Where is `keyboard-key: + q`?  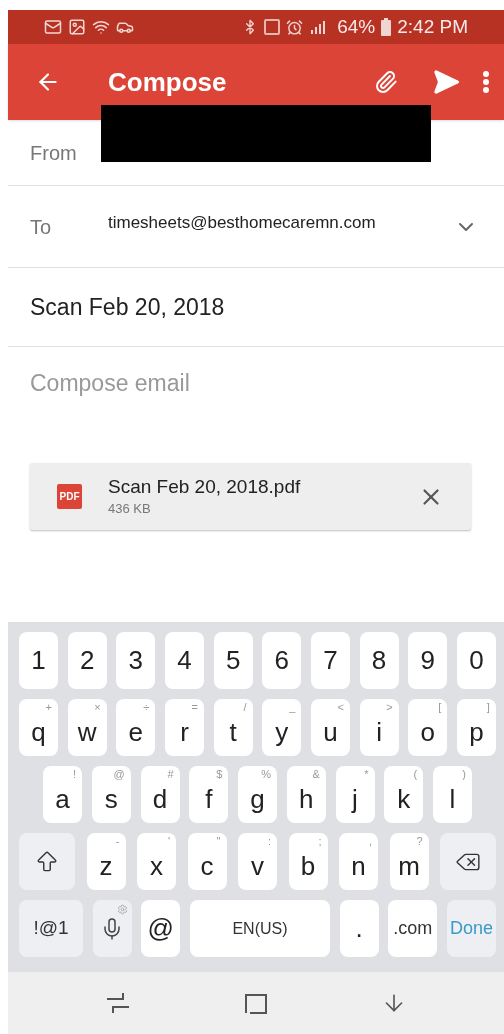 keyboard-key: + q is located at coordinates (38, 727).